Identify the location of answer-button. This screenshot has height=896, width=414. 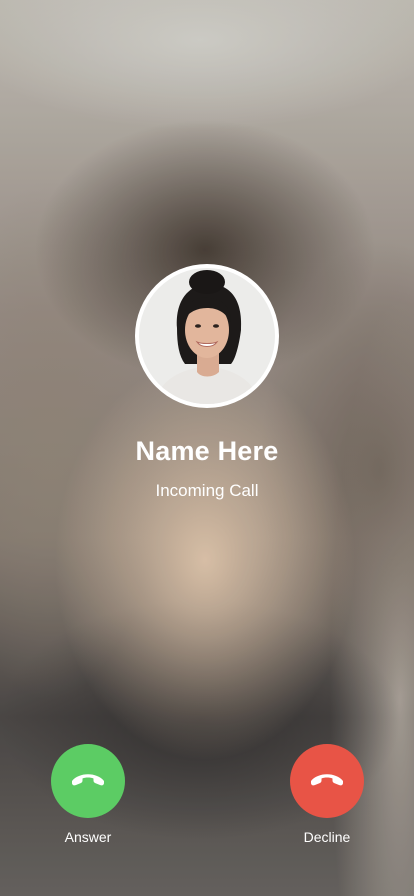
(88, 781).